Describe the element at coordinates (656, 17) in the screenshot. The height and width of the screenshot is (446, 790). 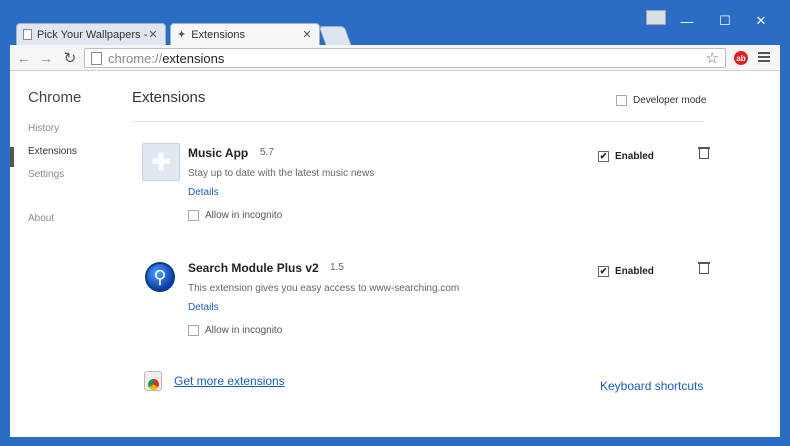
I see `user-profile-icon` at that location.